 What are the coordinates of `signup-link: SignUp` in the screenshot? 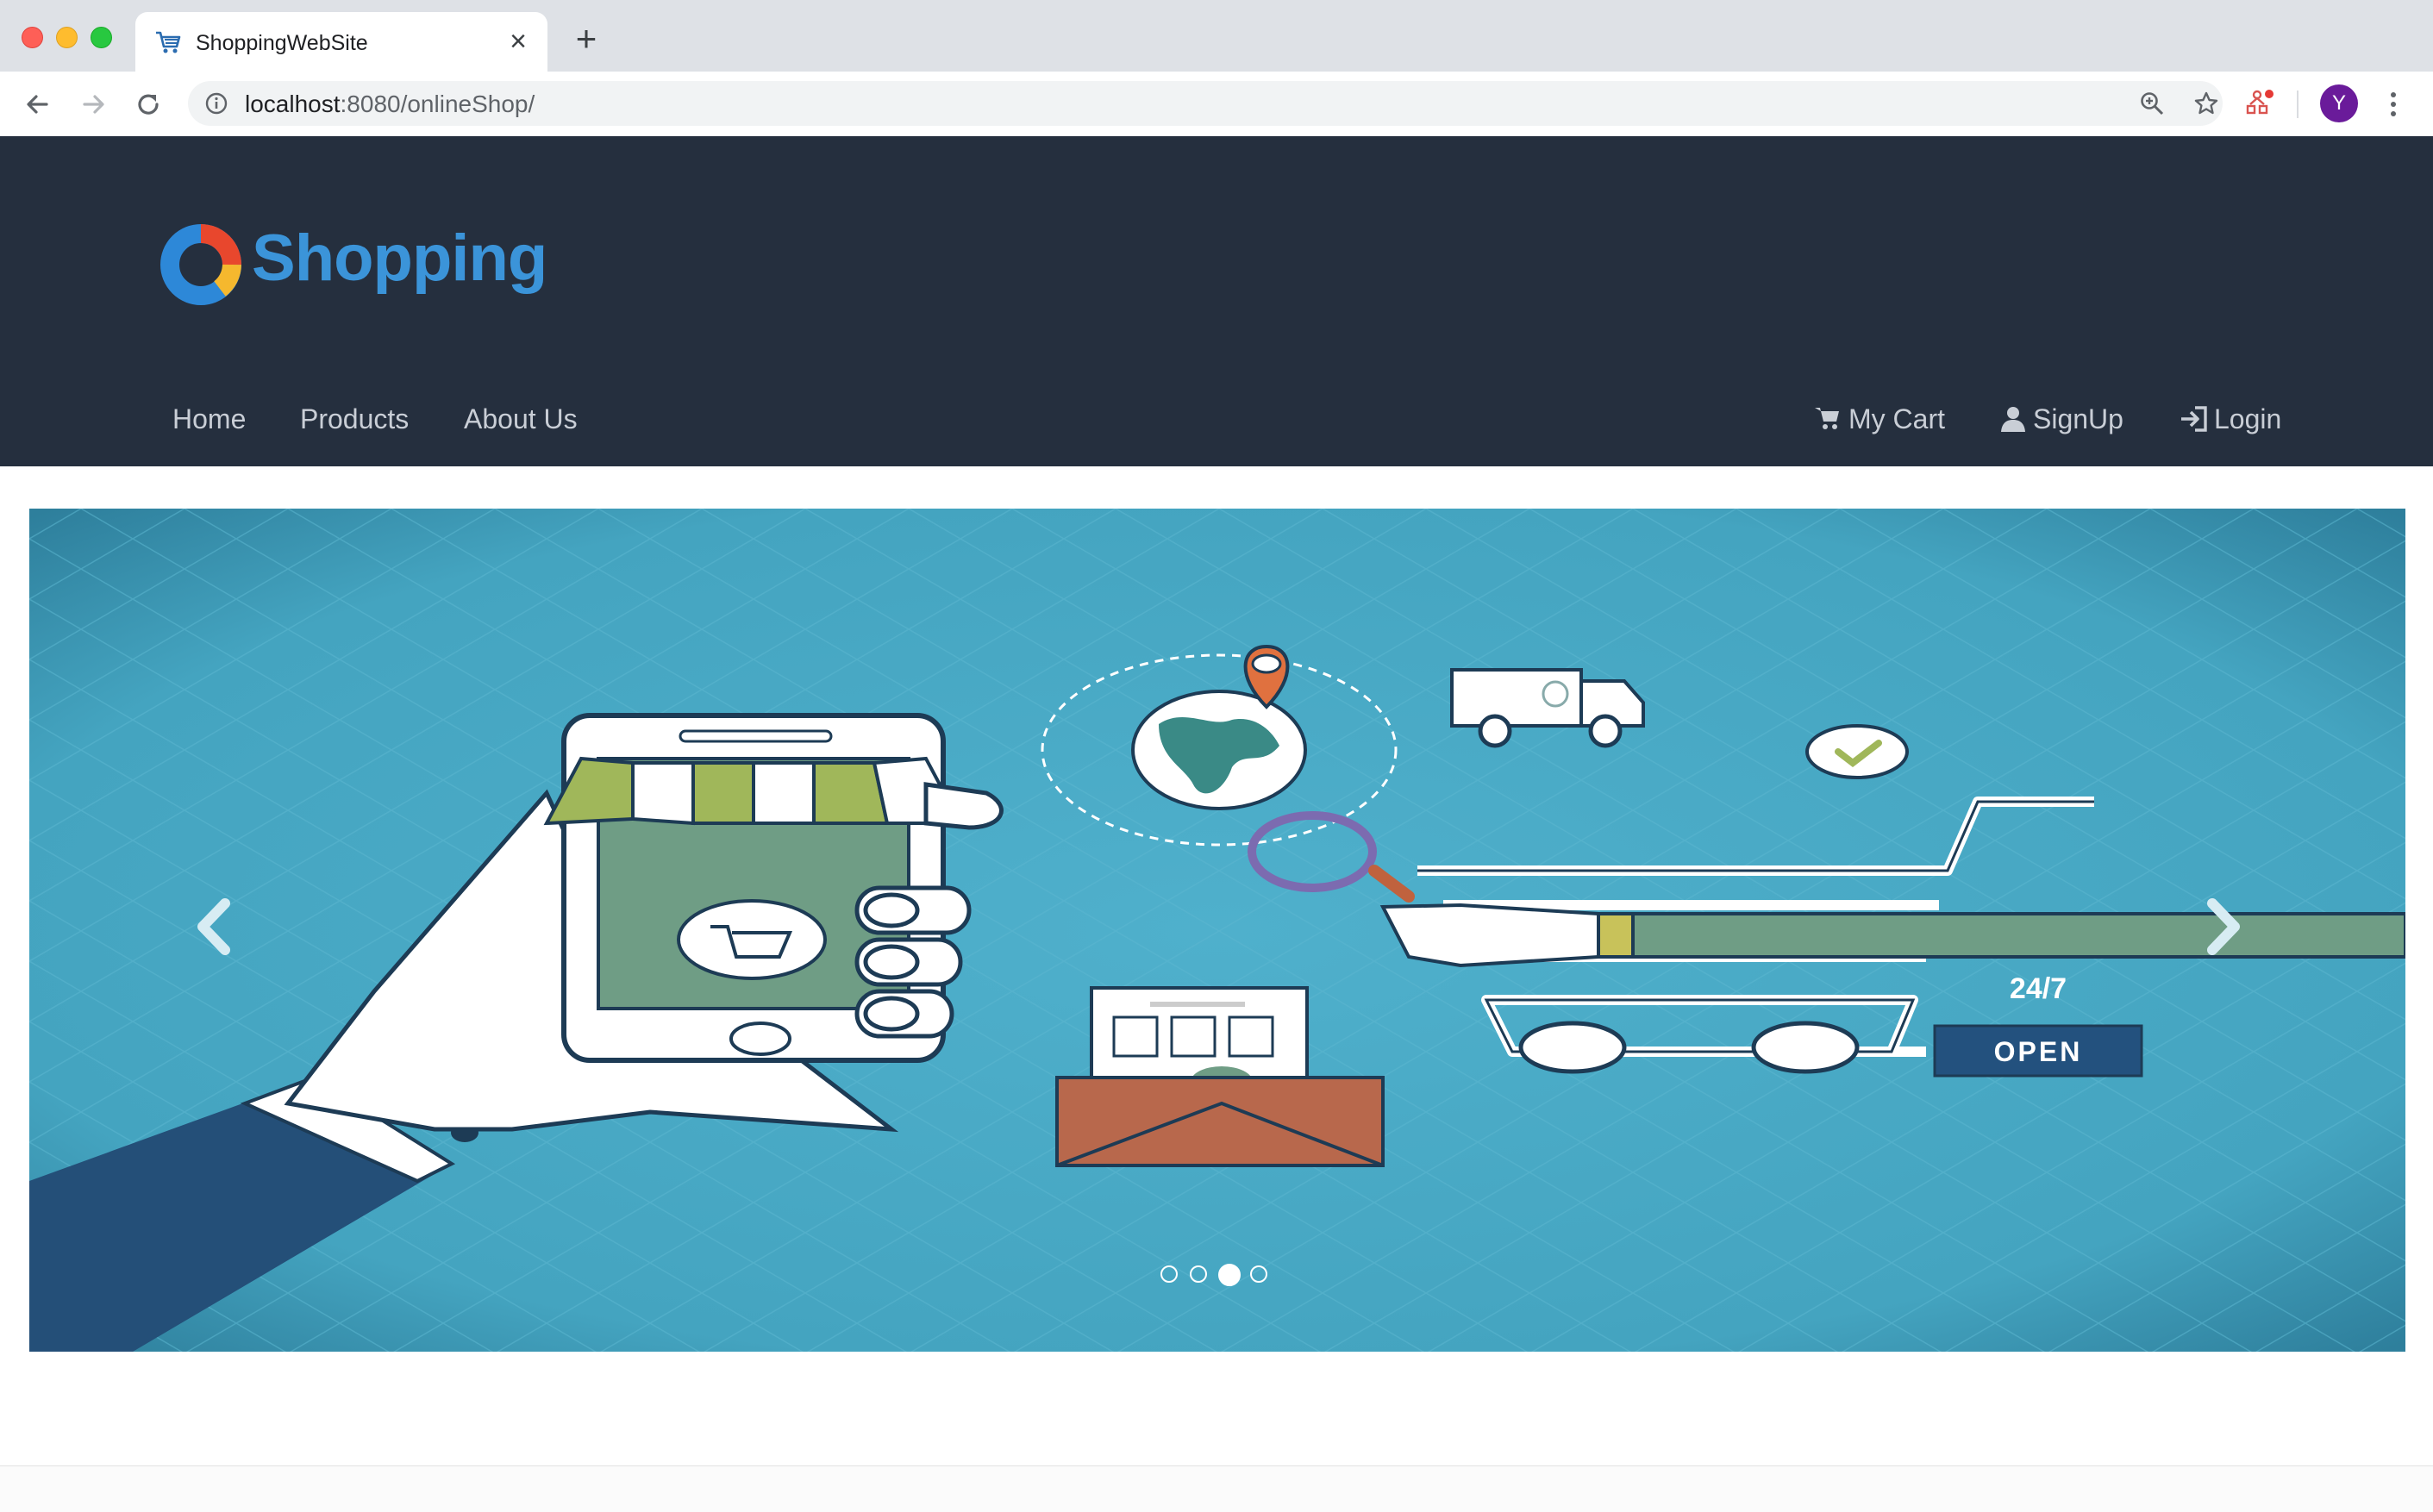 It's located at (2062, 420).